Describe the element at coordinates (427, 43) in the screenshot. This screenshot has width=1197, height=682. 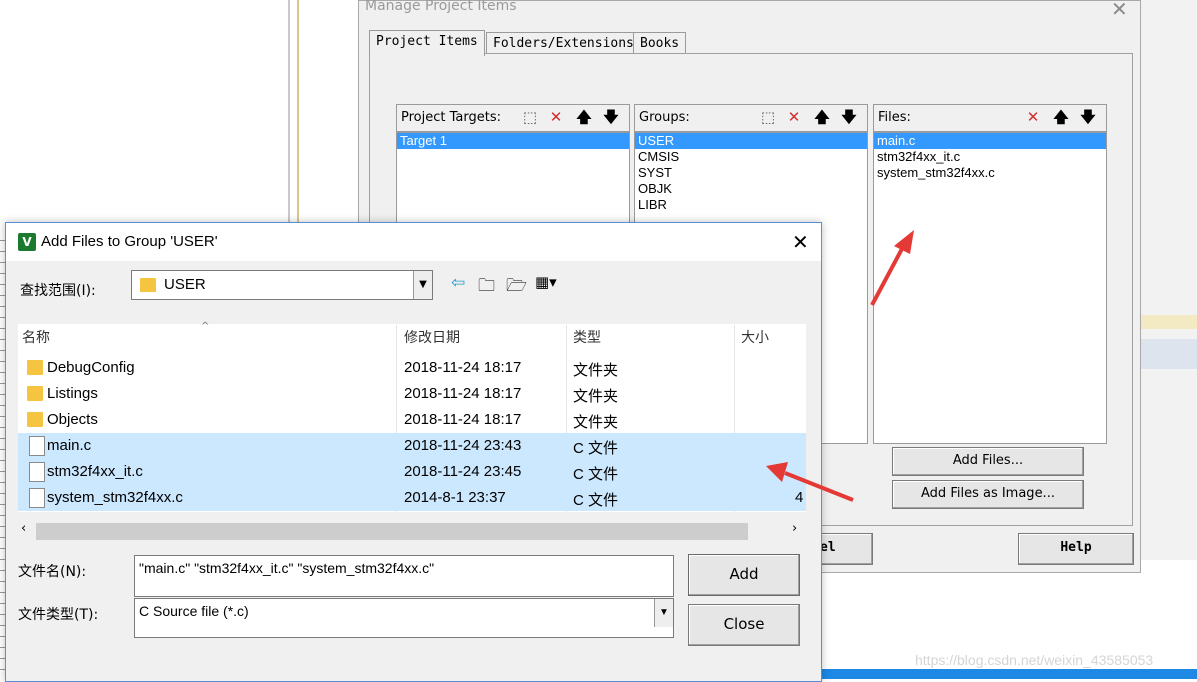
I see `tab-project-items: Project Items` at that location.